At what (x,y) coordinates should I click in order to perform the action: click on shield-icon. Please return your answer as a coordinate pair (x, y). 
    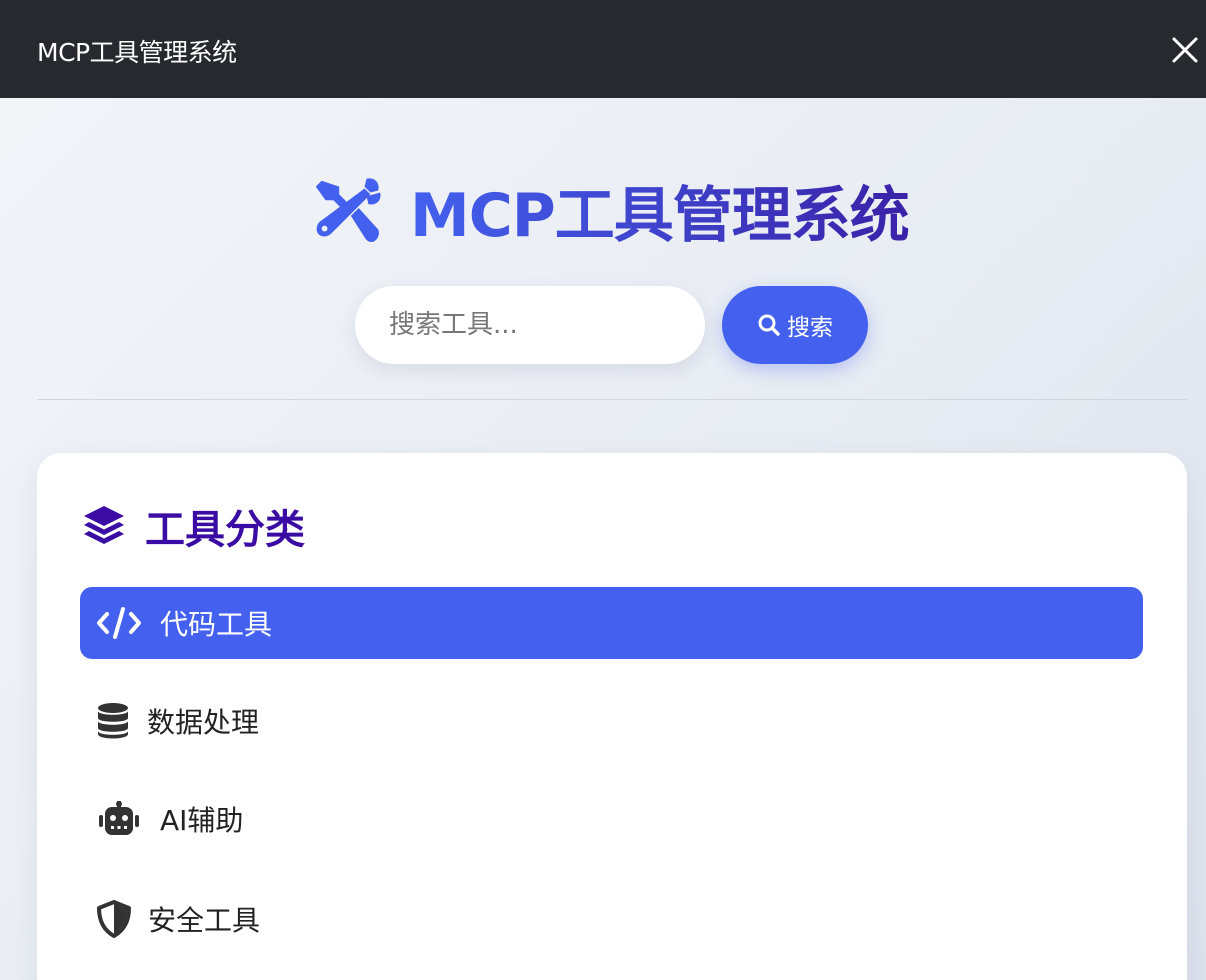
    Looking at the image, I should click on (114, 919).